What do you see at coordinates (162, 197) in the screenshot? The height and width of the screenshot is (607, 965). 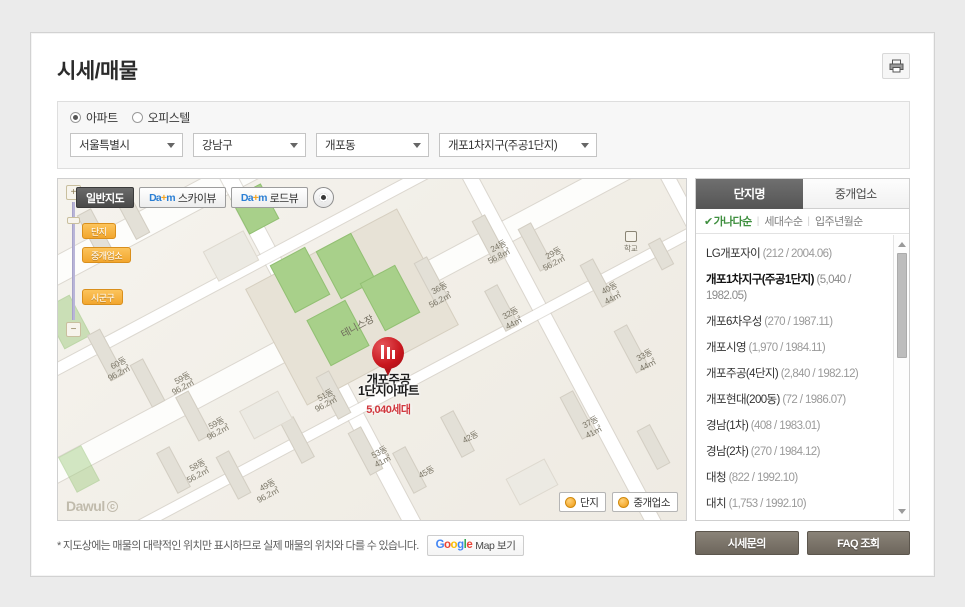 I see `daum-logo-icon: Da+m` at bounding box center [162, 197].